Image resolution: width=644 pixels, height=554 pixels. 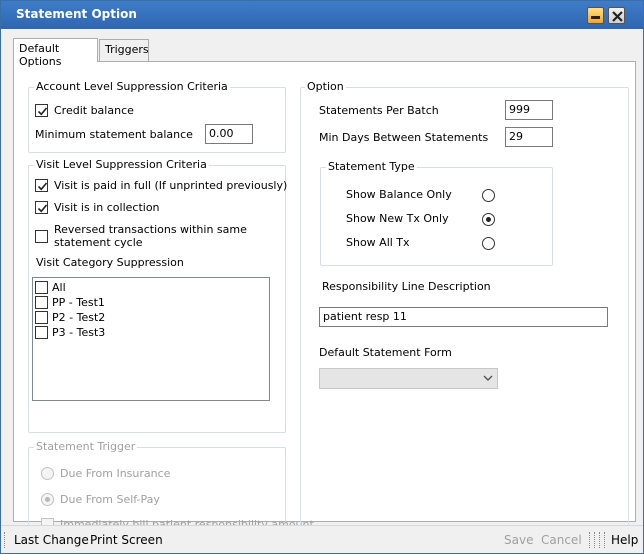 I want to click on visit-category-list: All PP - Test1 P2 - Test2 P3 - Test3, so click(x=151, y=339).